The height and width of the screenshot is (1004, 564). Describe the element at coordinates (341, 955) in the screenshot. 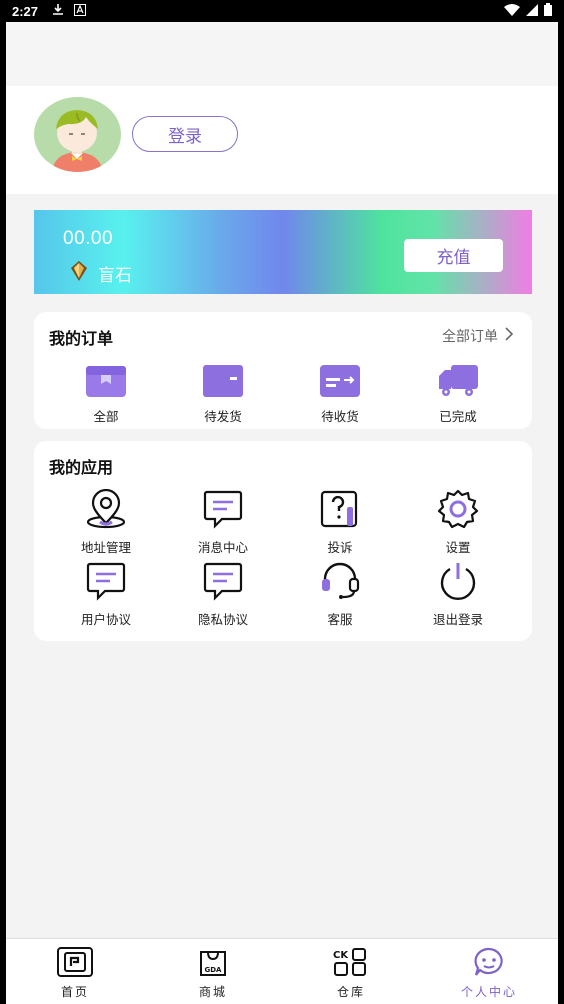

I see `warehouse-icon-text: CK` at that location.